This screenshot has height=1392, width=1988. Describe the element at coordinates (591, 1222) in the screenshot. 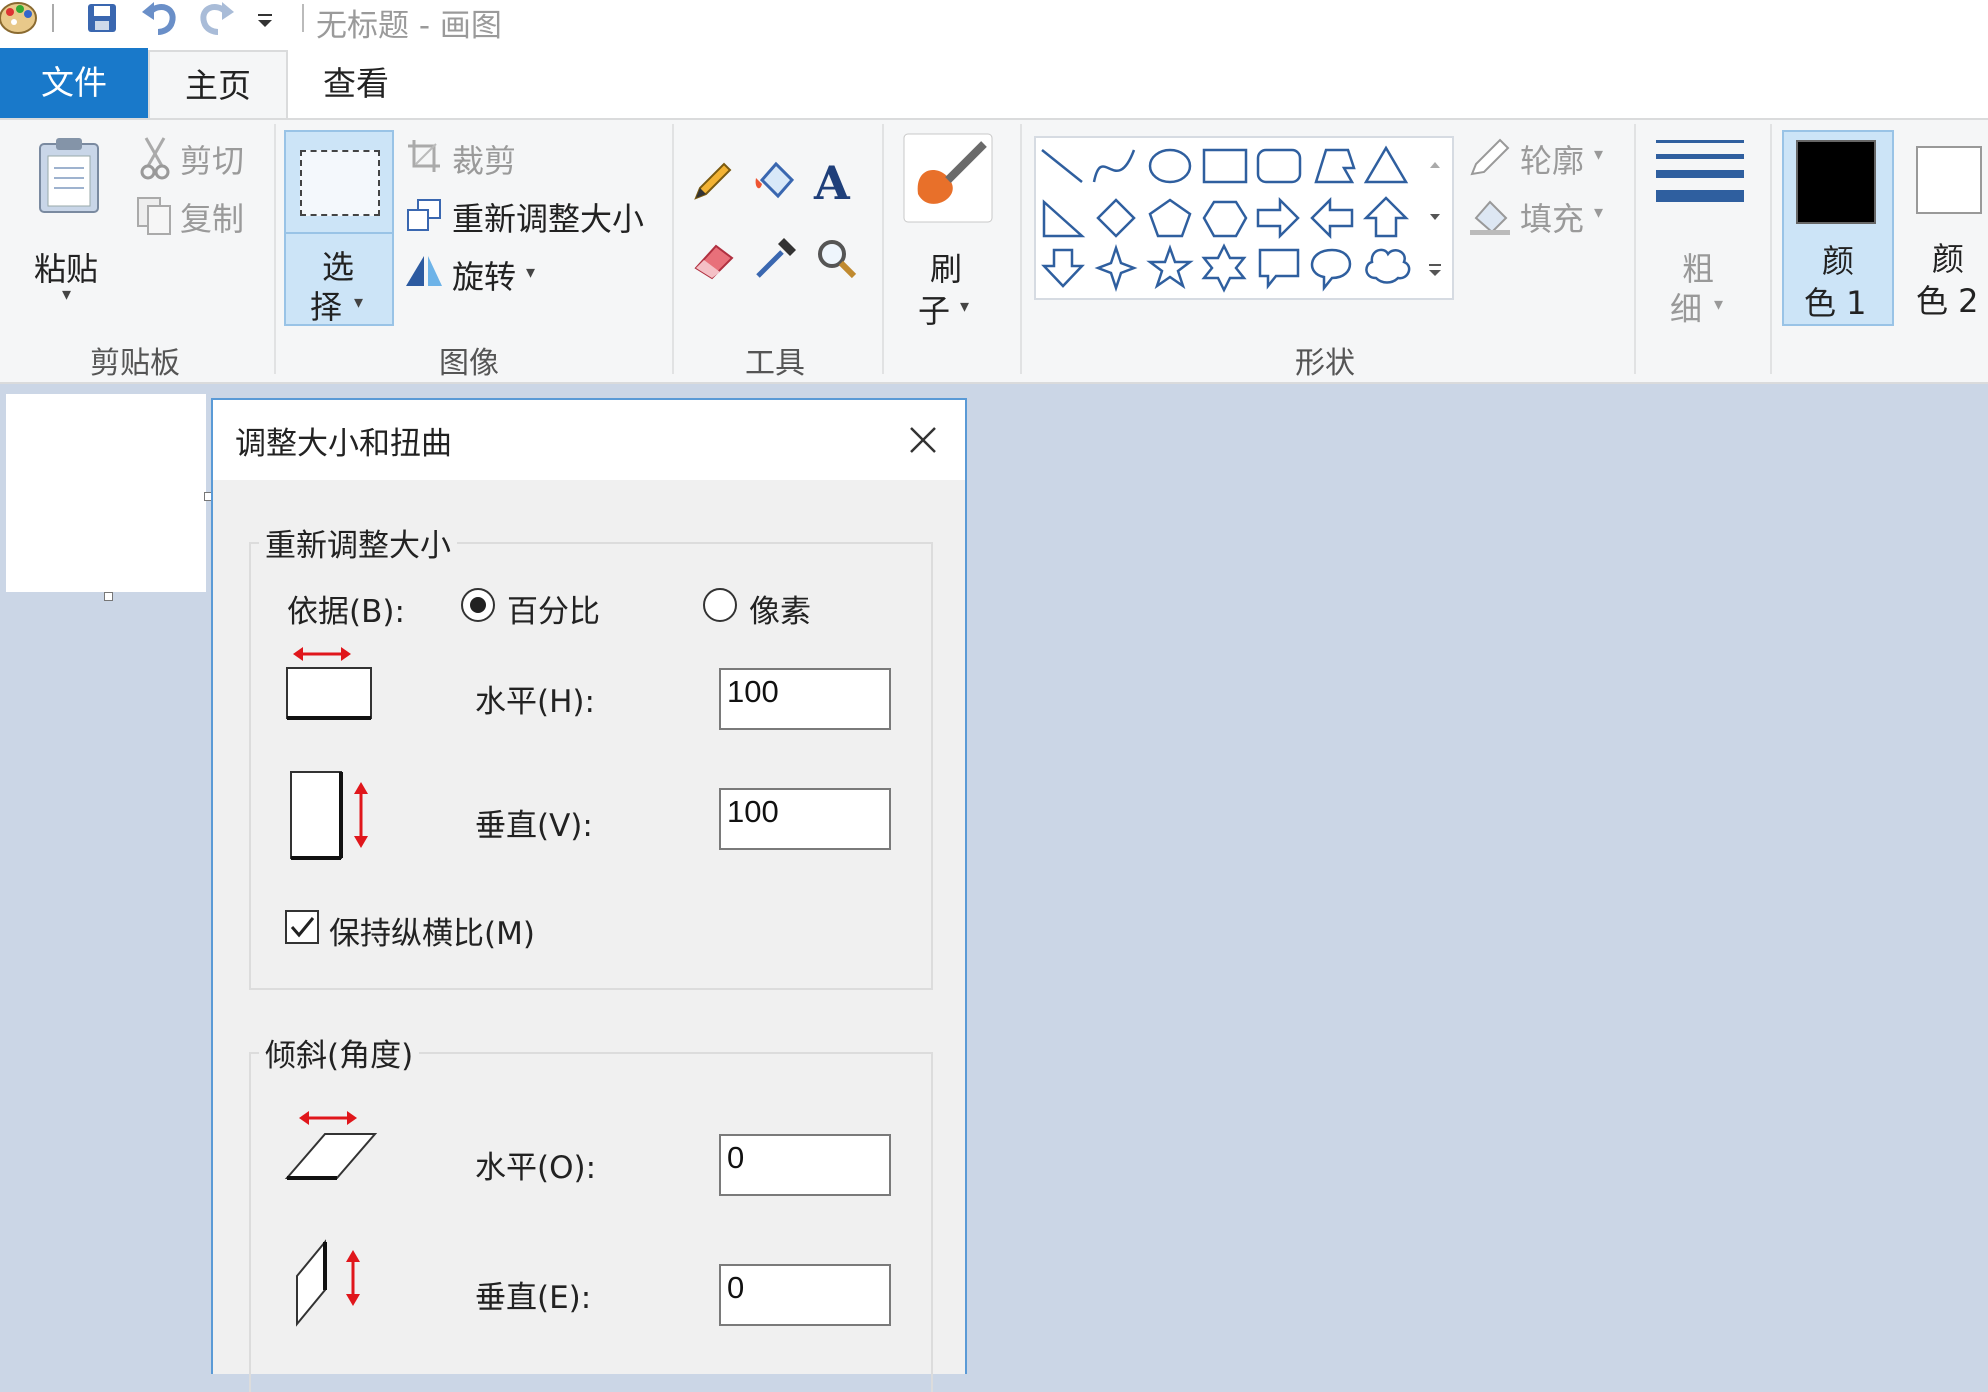

I see `skew-group` at that location.